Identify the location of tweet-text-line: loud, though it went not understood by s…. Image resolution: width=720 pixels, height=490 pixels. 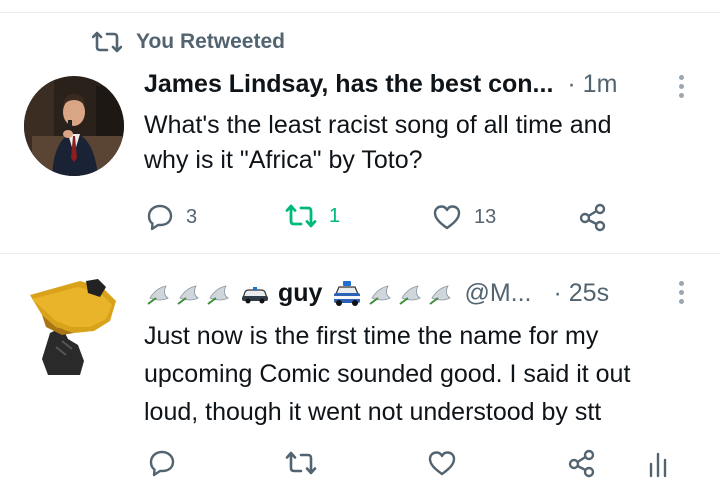
(373, 412).